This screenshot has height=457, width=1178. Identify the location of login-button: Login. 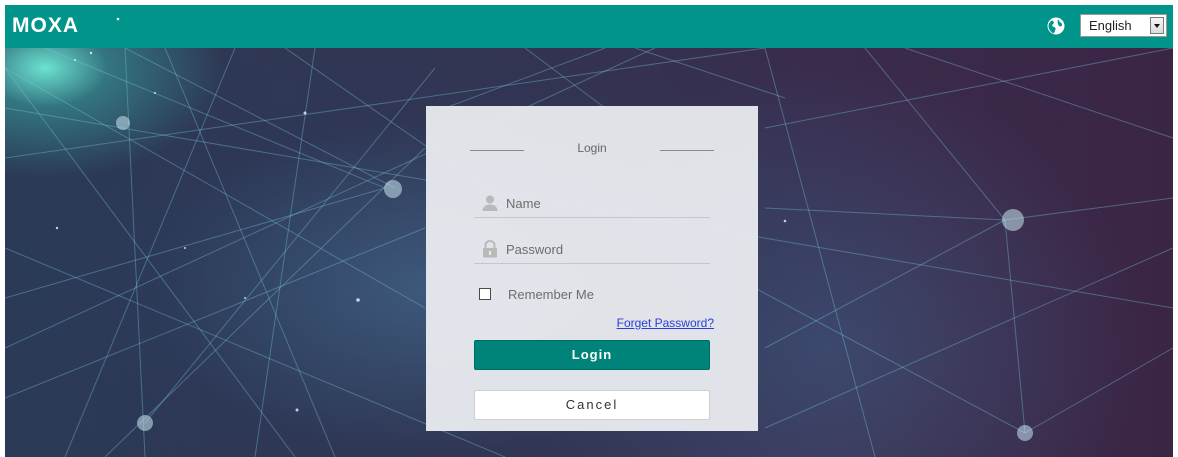
(592, 355).